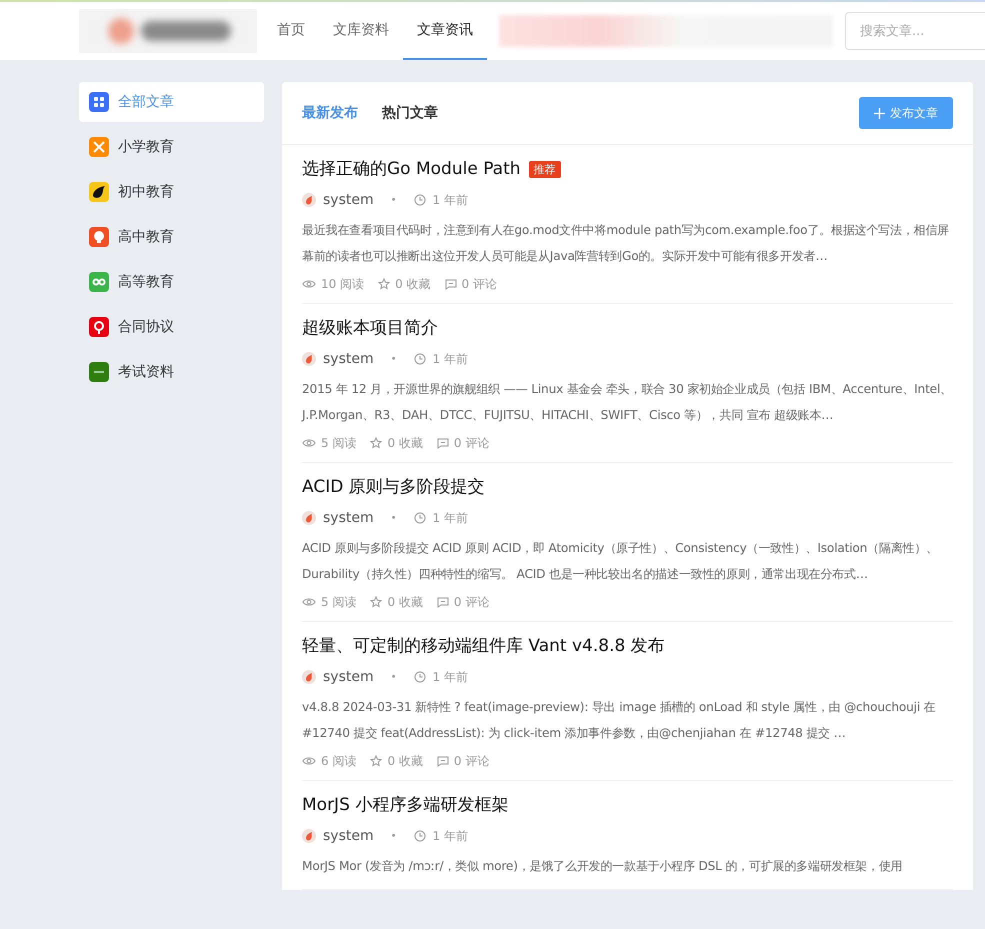 The image size is (985, 929). What do you see at coordinates (342, 284) in the screenshot?
I see `view-count: 10 阅读` at bounding box center [342, 284].